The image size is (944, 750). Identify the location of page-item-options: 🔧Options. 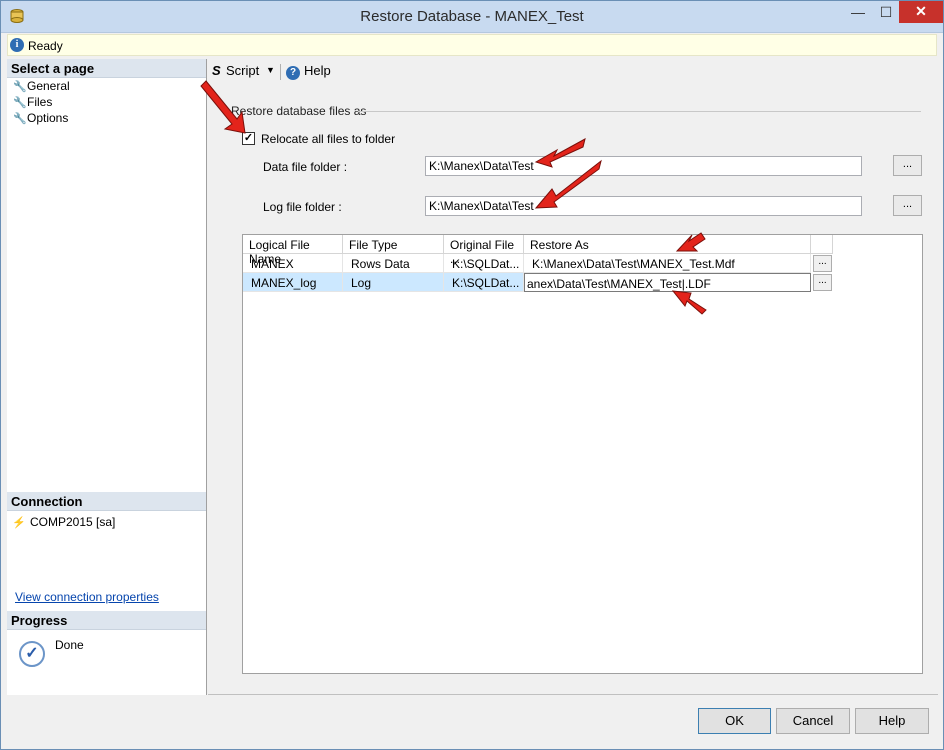
(40, 118).